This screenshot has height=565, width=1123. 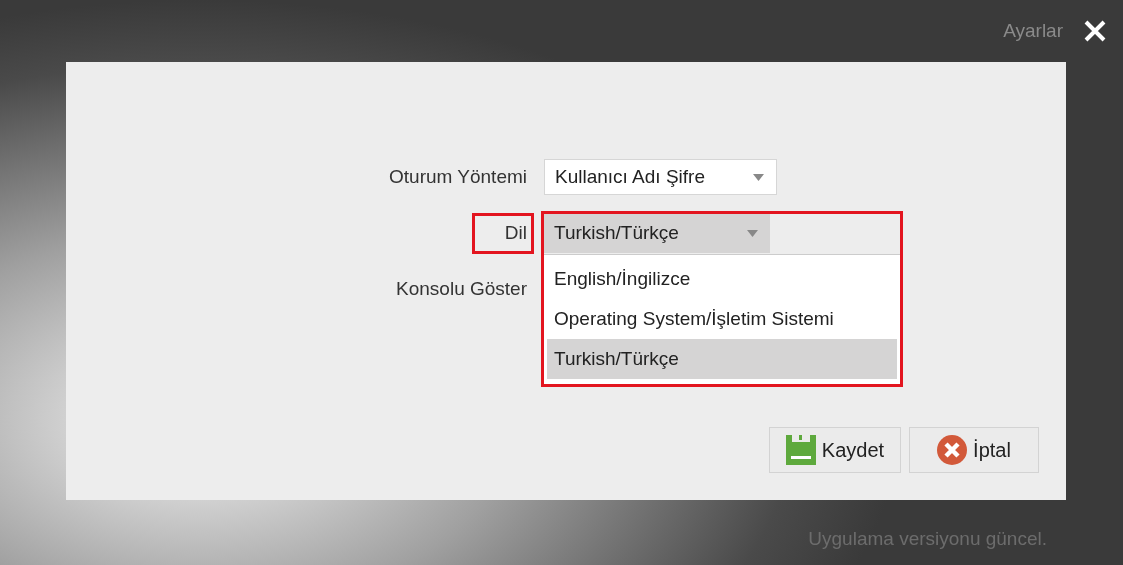 I want to click on close-button, so click(x=1095, y=31).